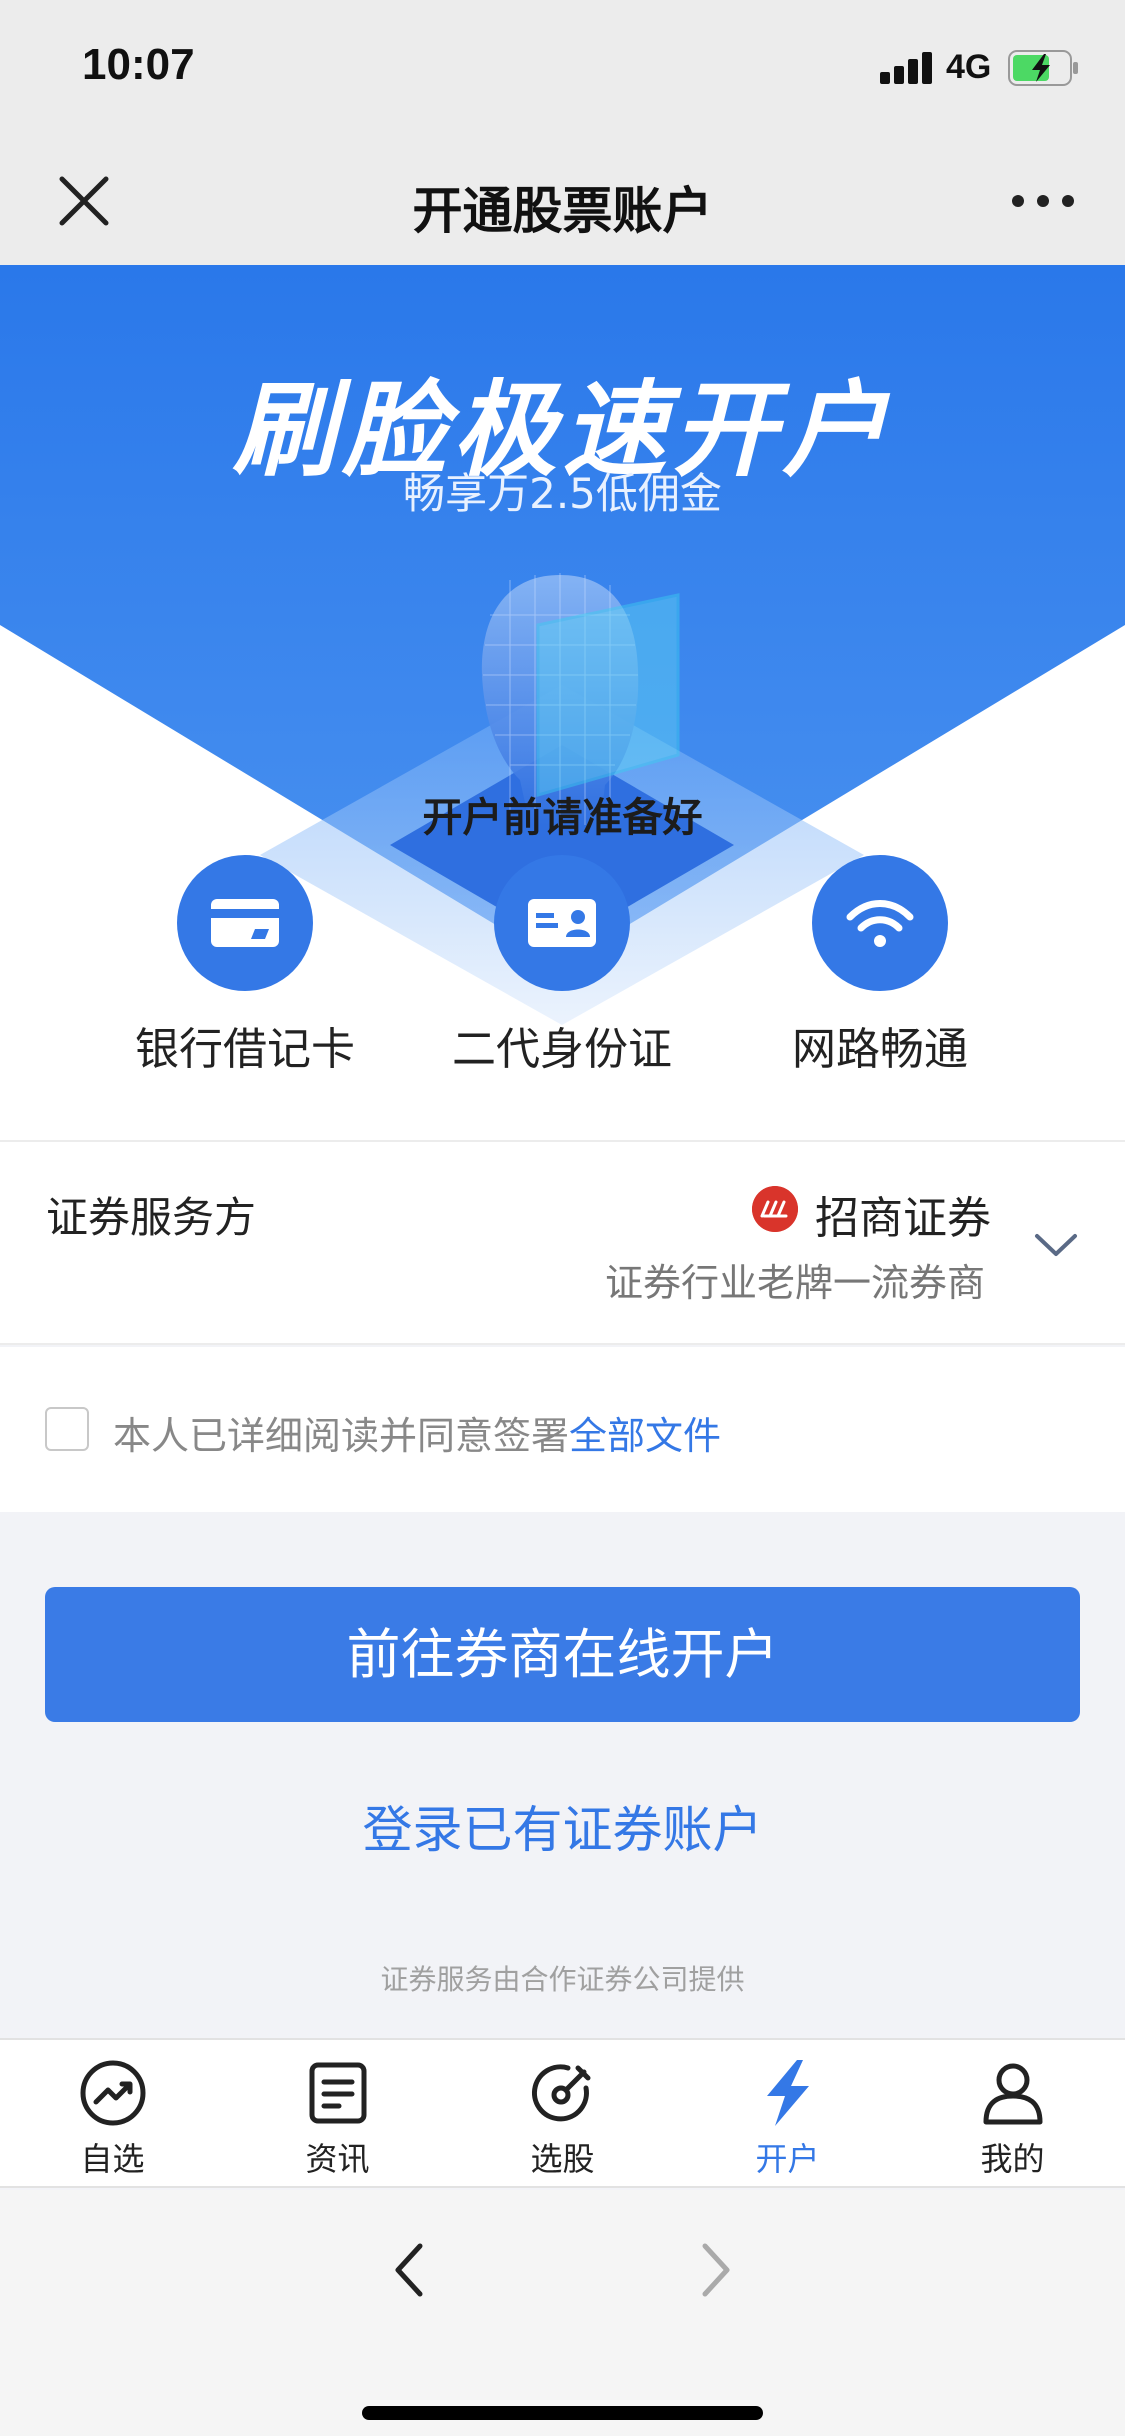 The width and height of the screenshot is (1125, 2436). What do you see at coordinates (337, 2093) in the screenshot?
I see `news-icon` at bounding box center [337, 2093].